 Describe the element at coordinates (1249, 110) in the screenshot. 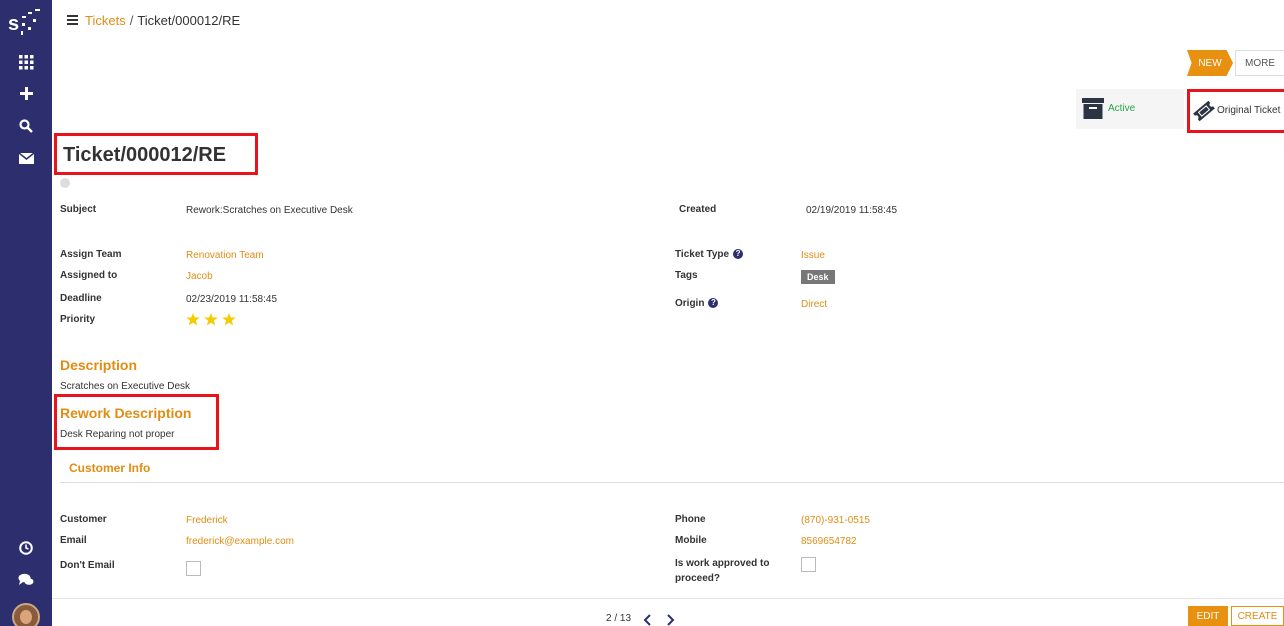

I see `original-ticket-label: Original Ticket` at that location.